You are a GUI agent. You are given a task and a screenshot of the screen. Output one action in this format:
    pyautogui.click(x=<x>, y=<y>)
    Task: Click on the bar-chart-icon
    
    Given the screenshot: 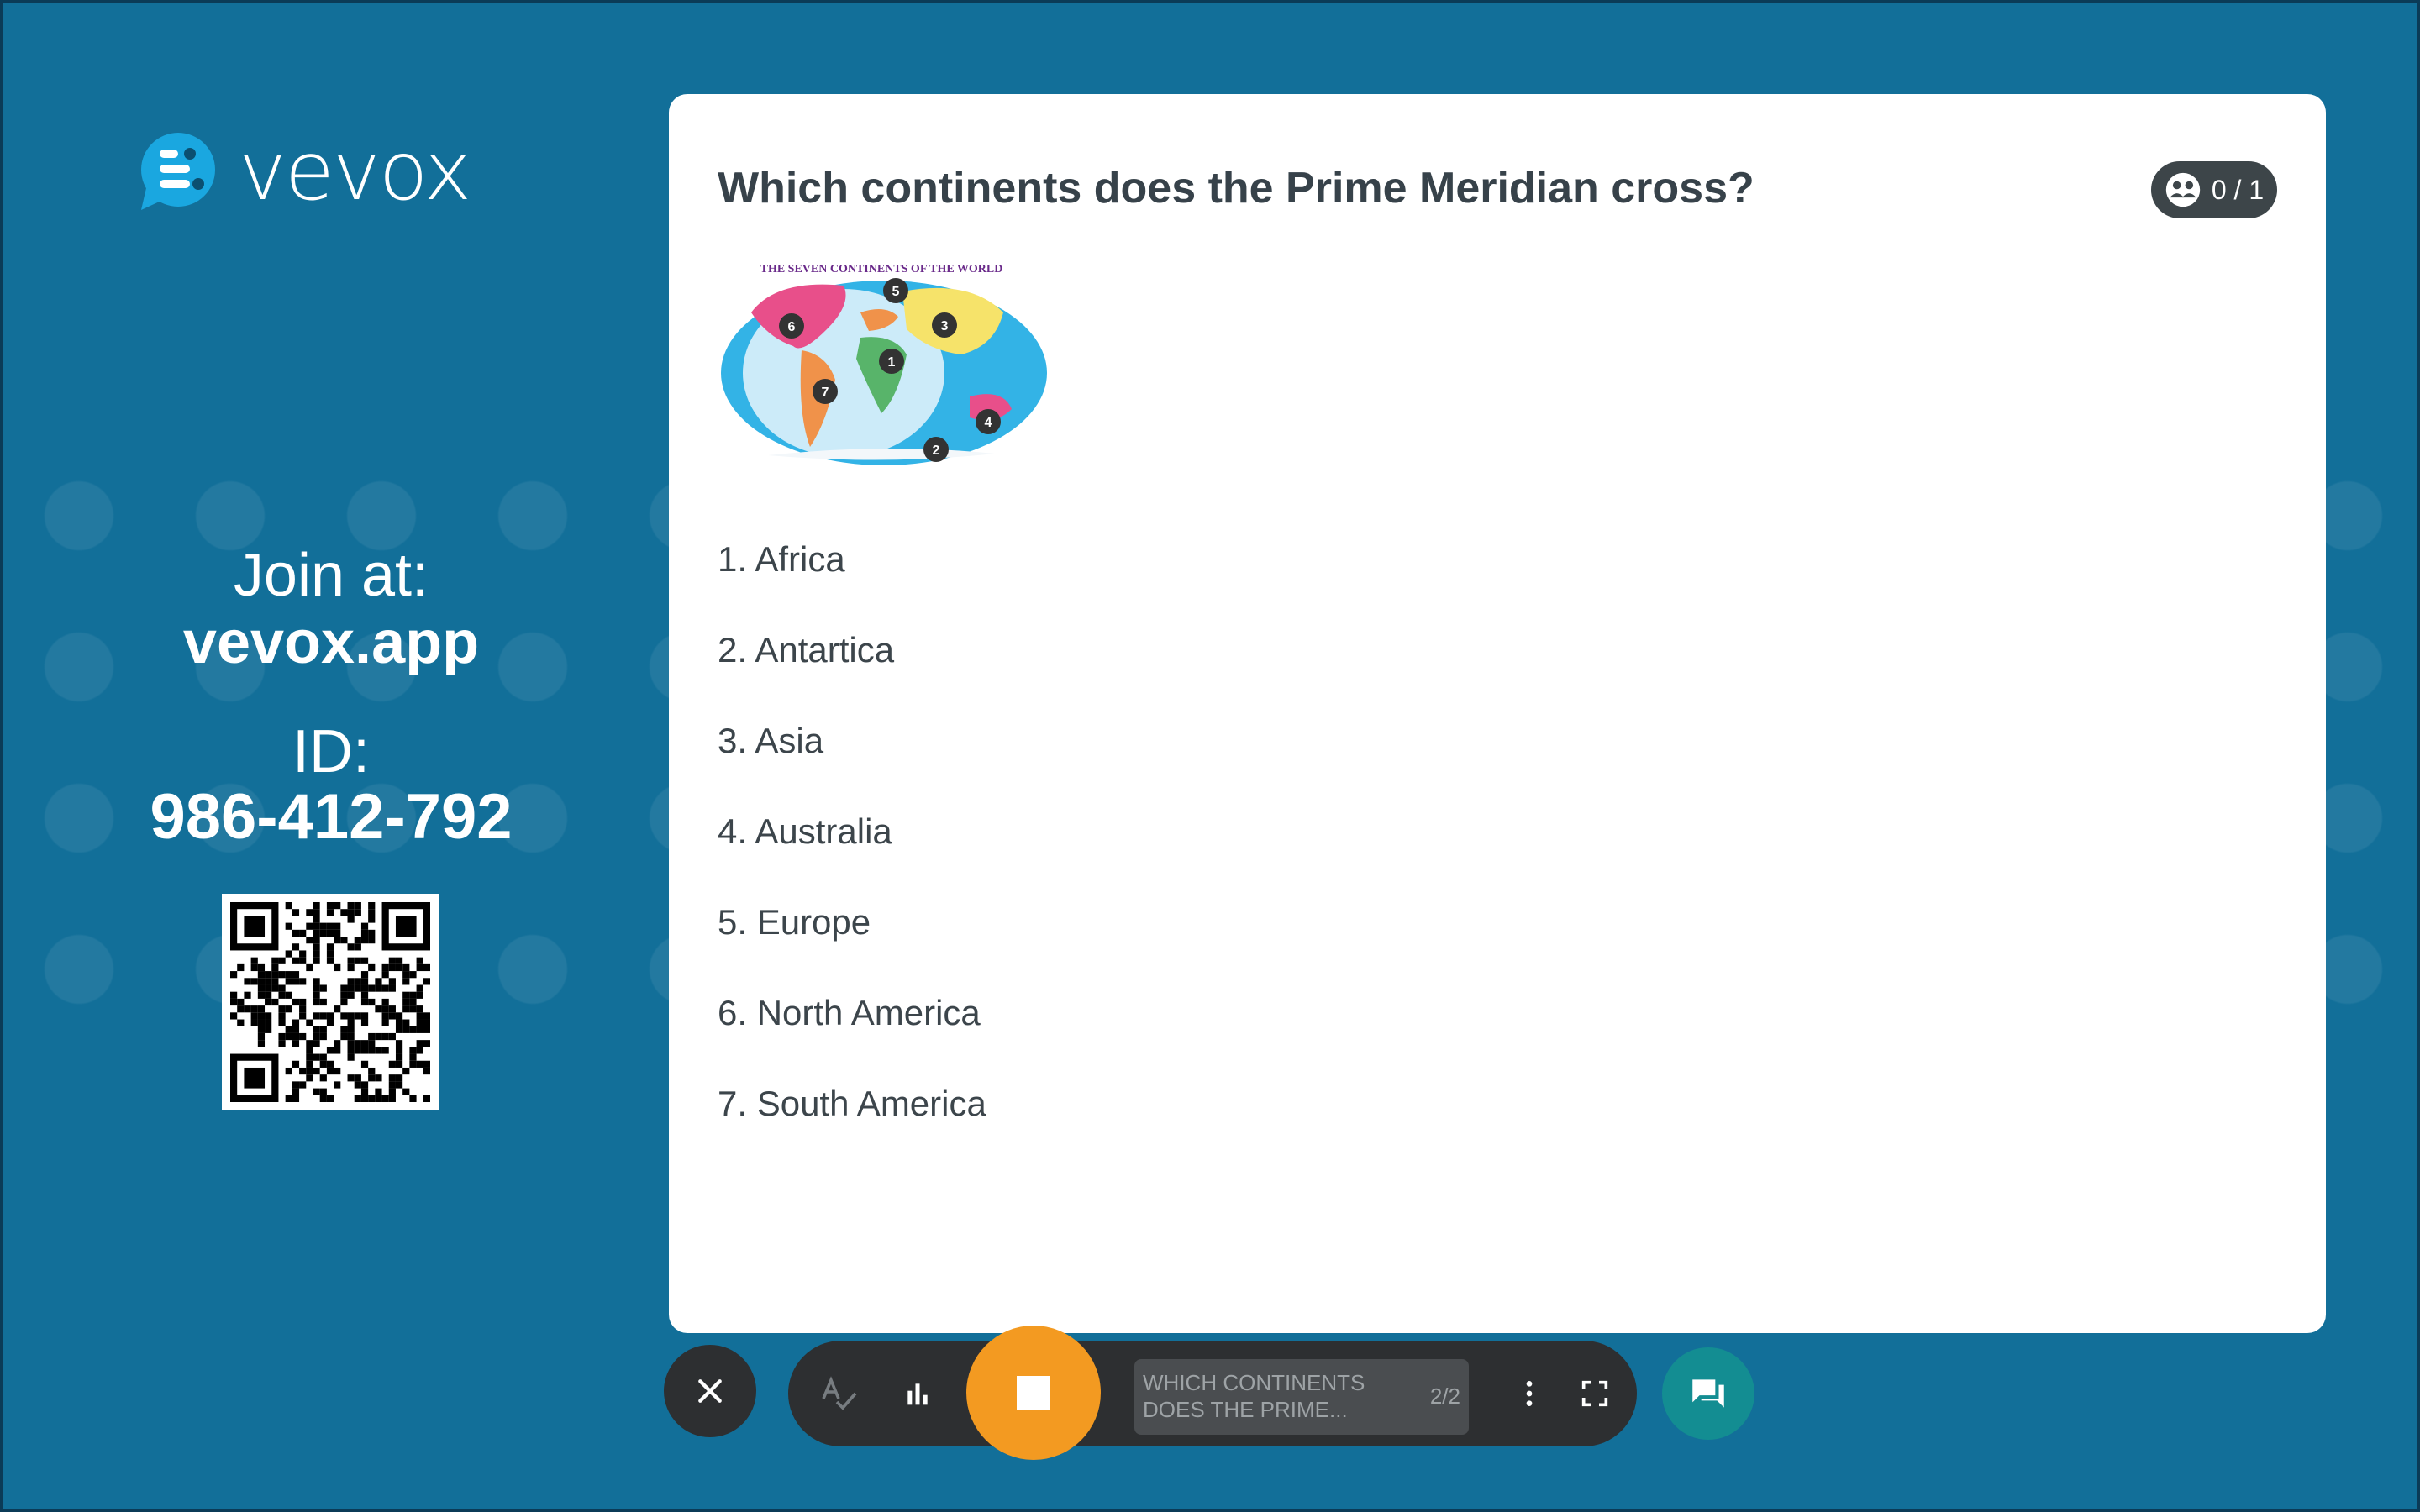 What is the action you would take?
    pyautogui.click(x=918, y=1394)
    